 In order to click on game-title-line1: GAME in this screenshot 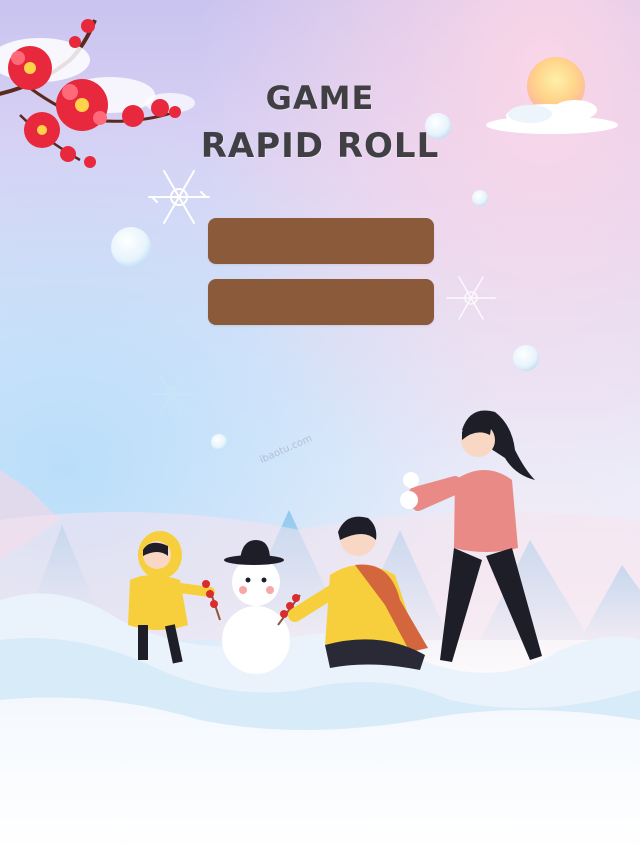, I will do `click(320, 98)`.